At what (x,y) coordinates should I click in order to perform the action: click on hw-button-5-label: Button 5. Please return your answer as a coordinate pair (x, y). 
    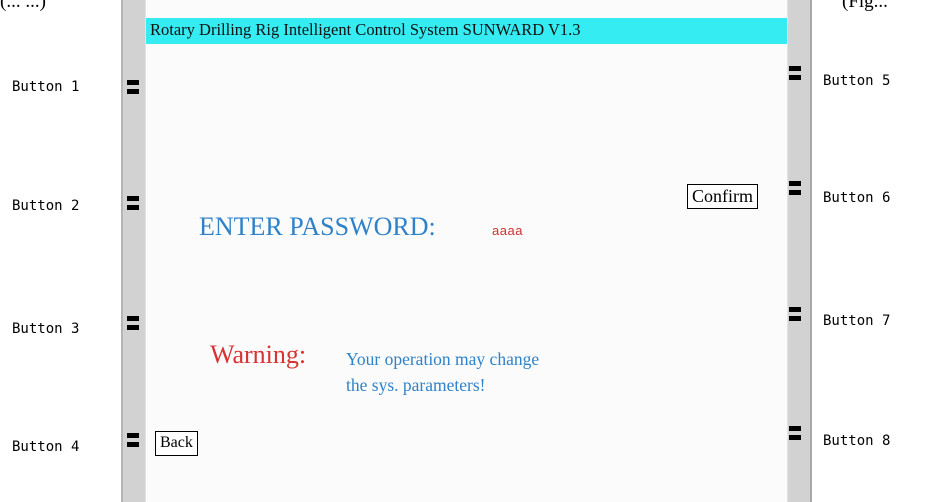
    Looking at the image, I should click on (857, 81).